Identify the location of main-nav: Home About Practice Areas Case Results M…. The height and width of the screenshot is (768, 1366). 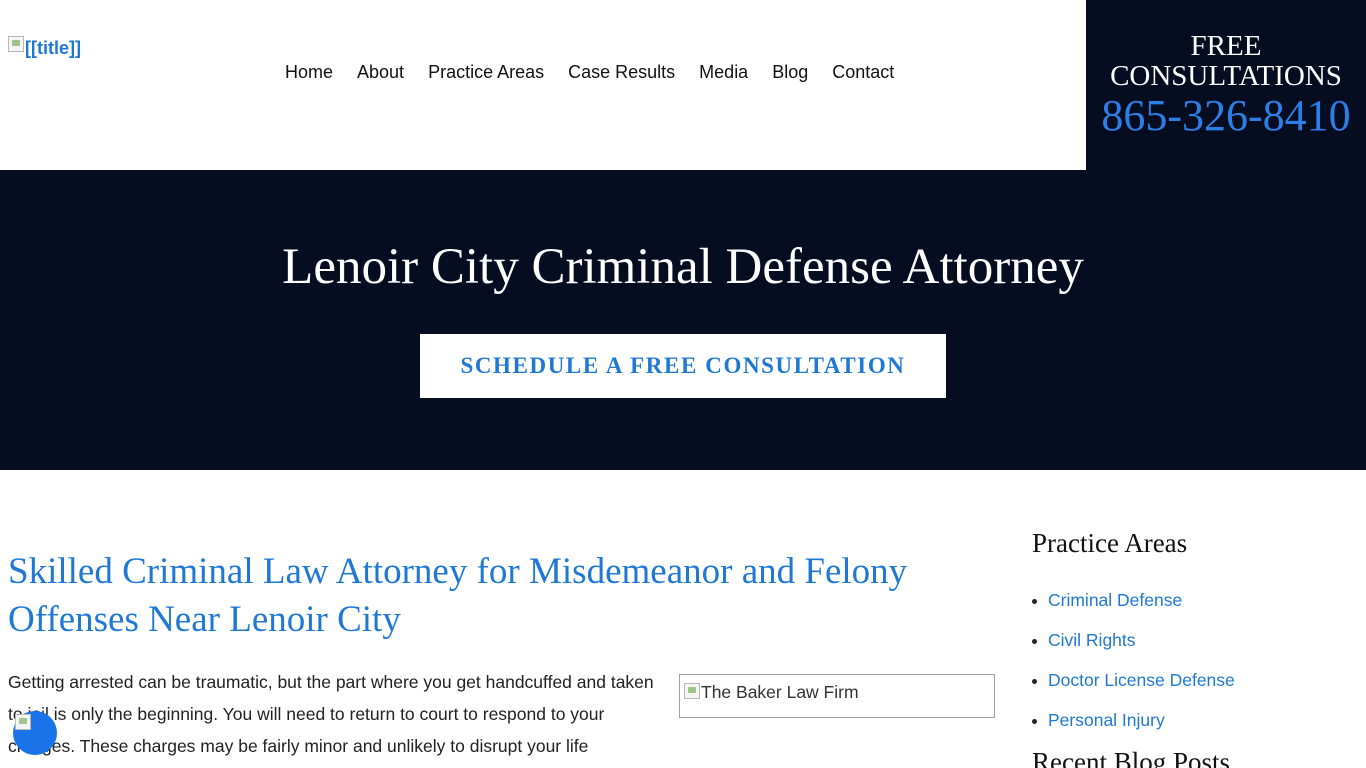
(589, 72).